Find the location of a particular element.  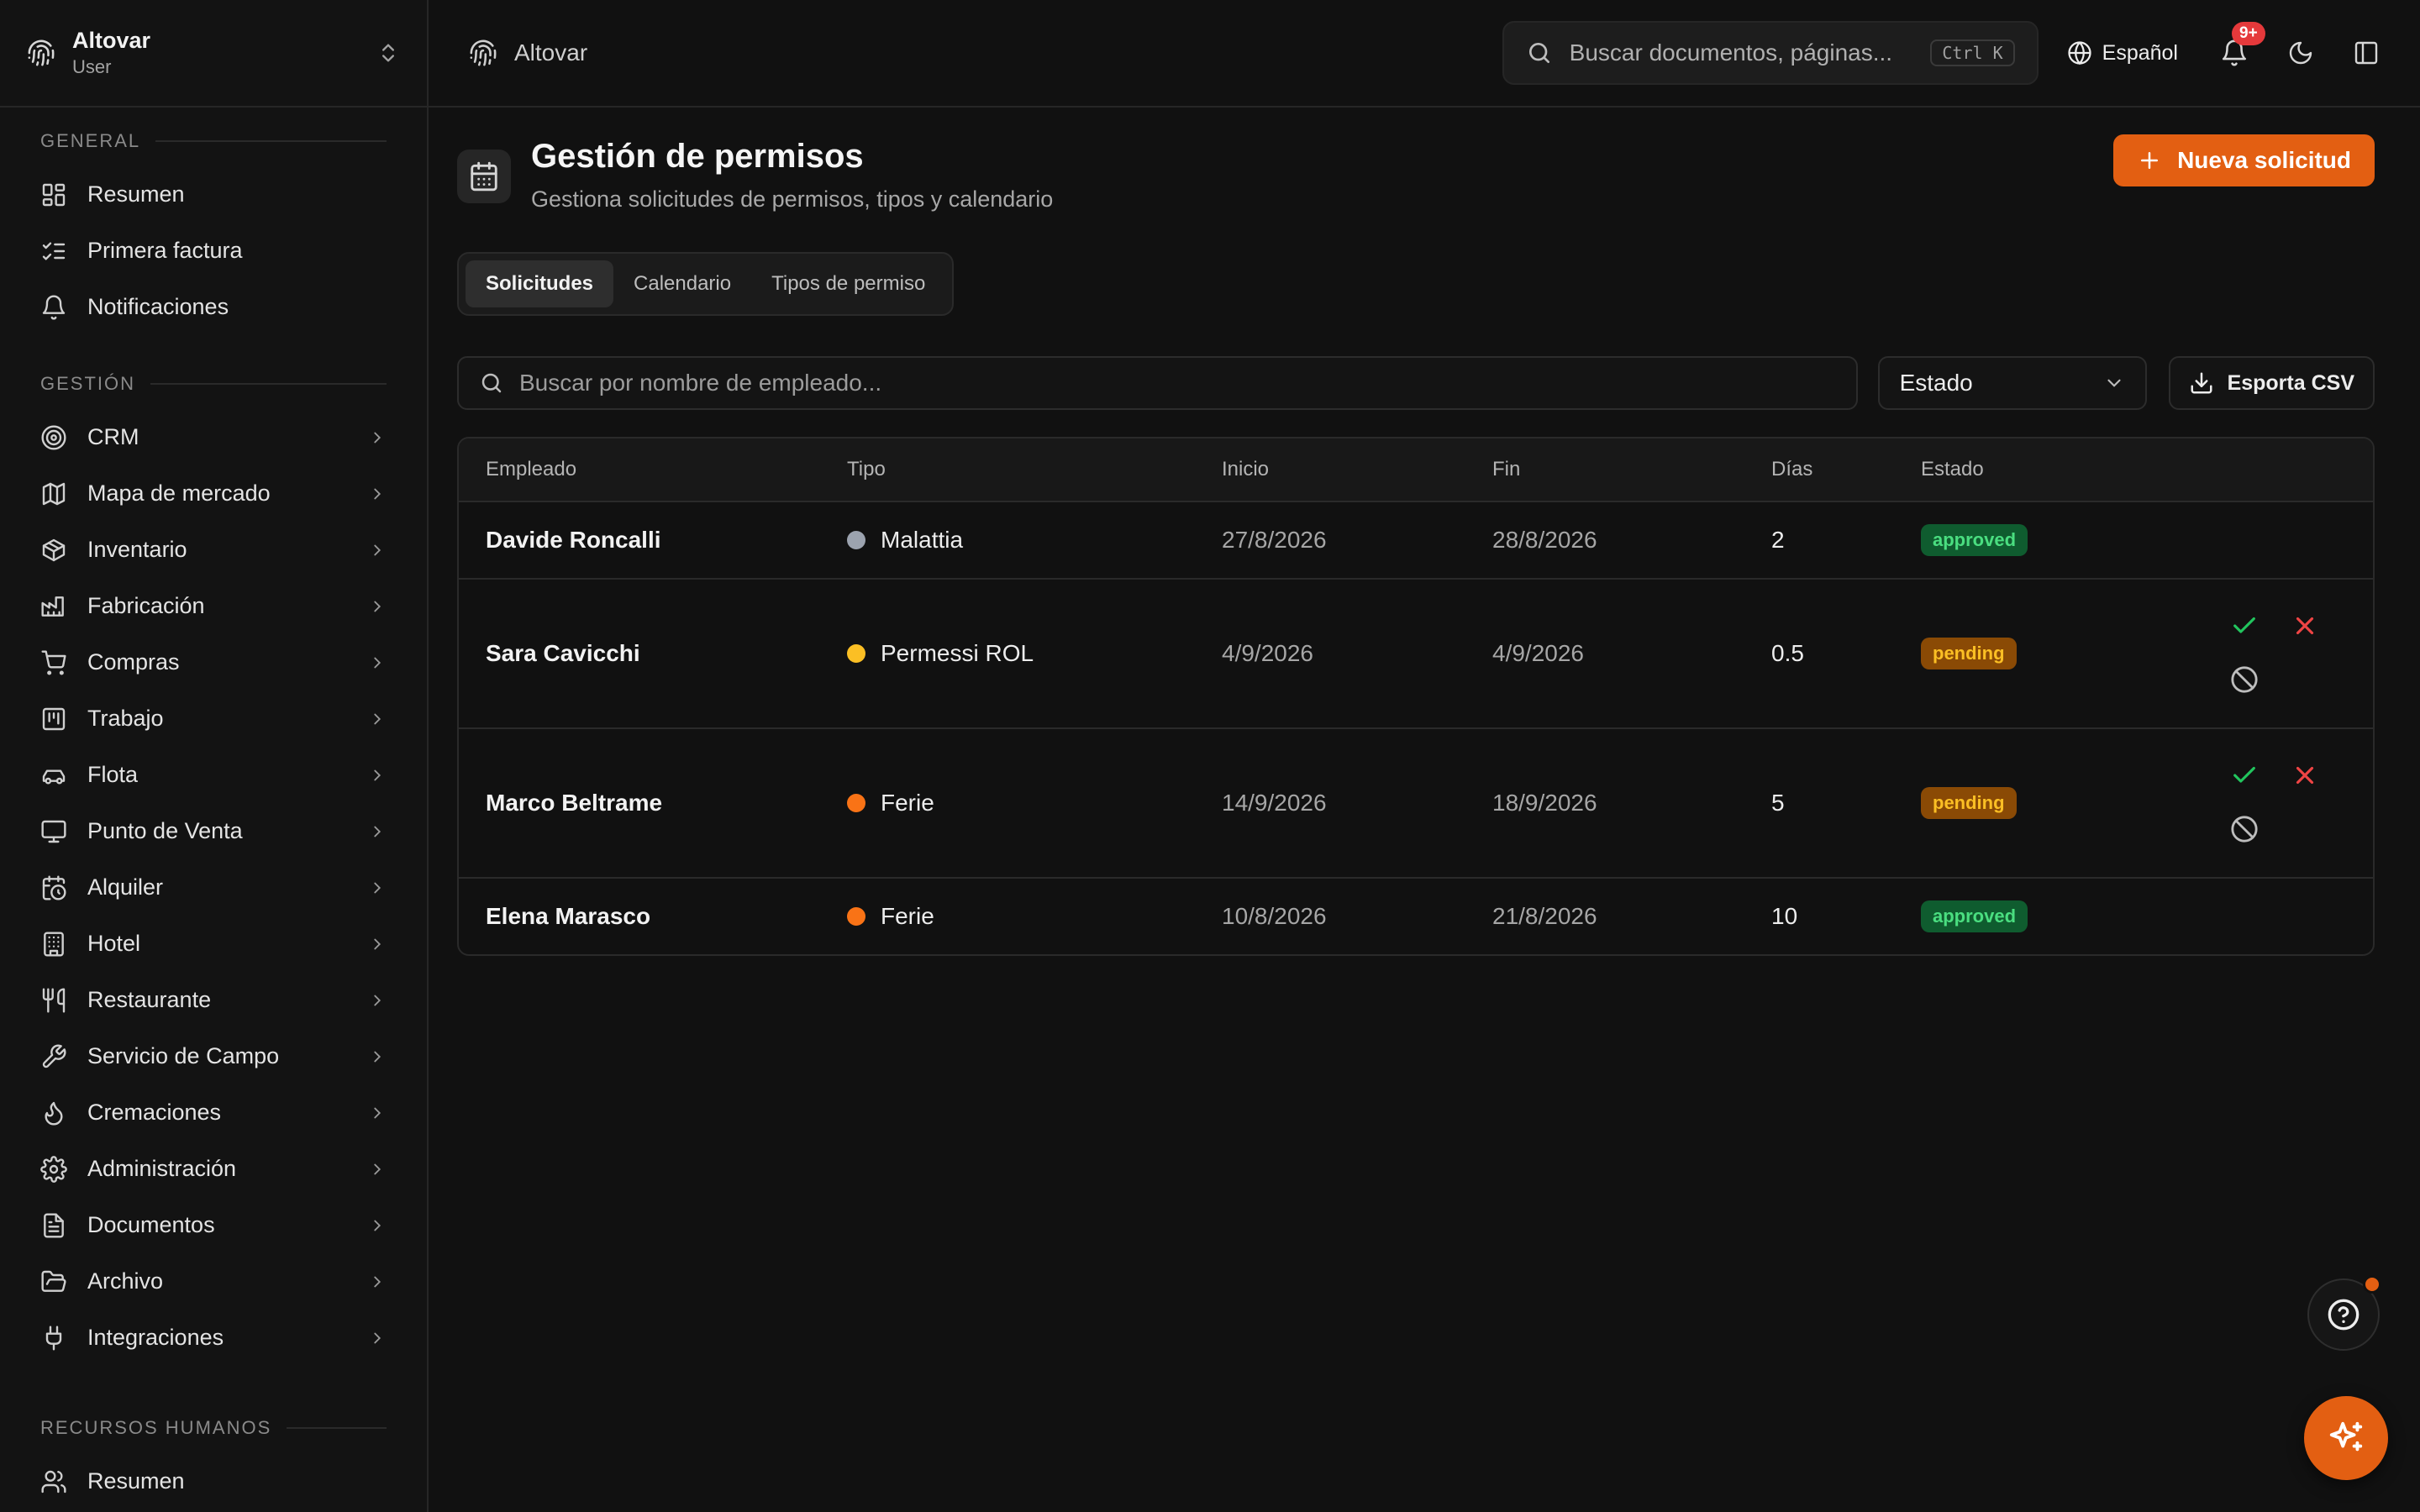

new-request-label: Nueva solicitud is located at coordinates (2264, 160).